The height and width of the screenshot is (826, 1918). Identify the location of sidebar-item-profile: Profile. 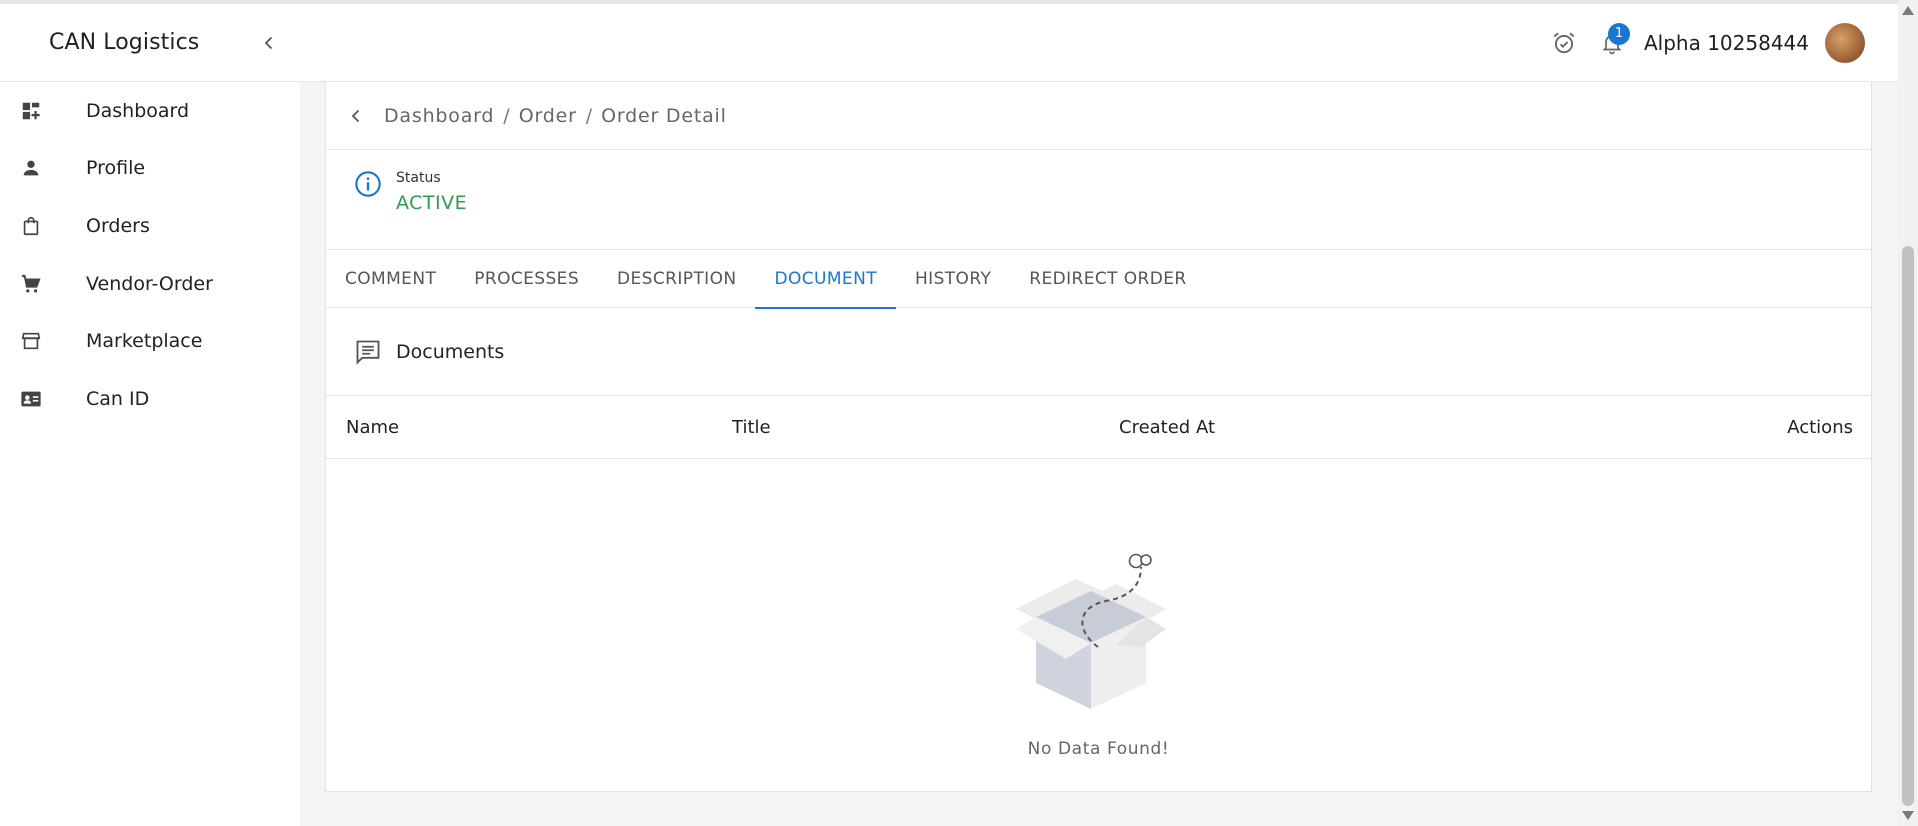
(150, 169).